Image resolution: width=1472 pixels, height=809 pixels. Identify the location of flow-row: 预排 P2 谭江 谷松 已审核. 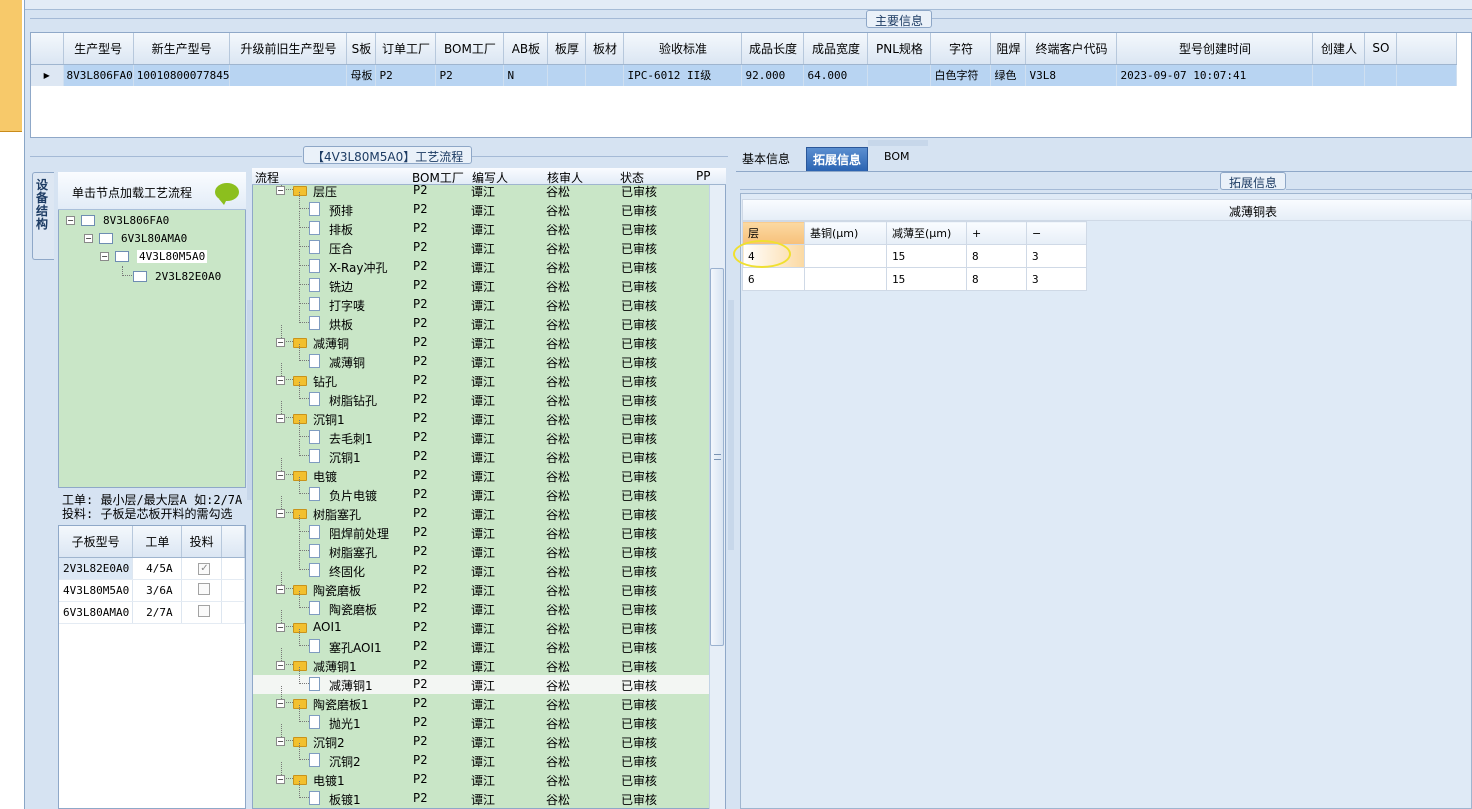
(481, 205).